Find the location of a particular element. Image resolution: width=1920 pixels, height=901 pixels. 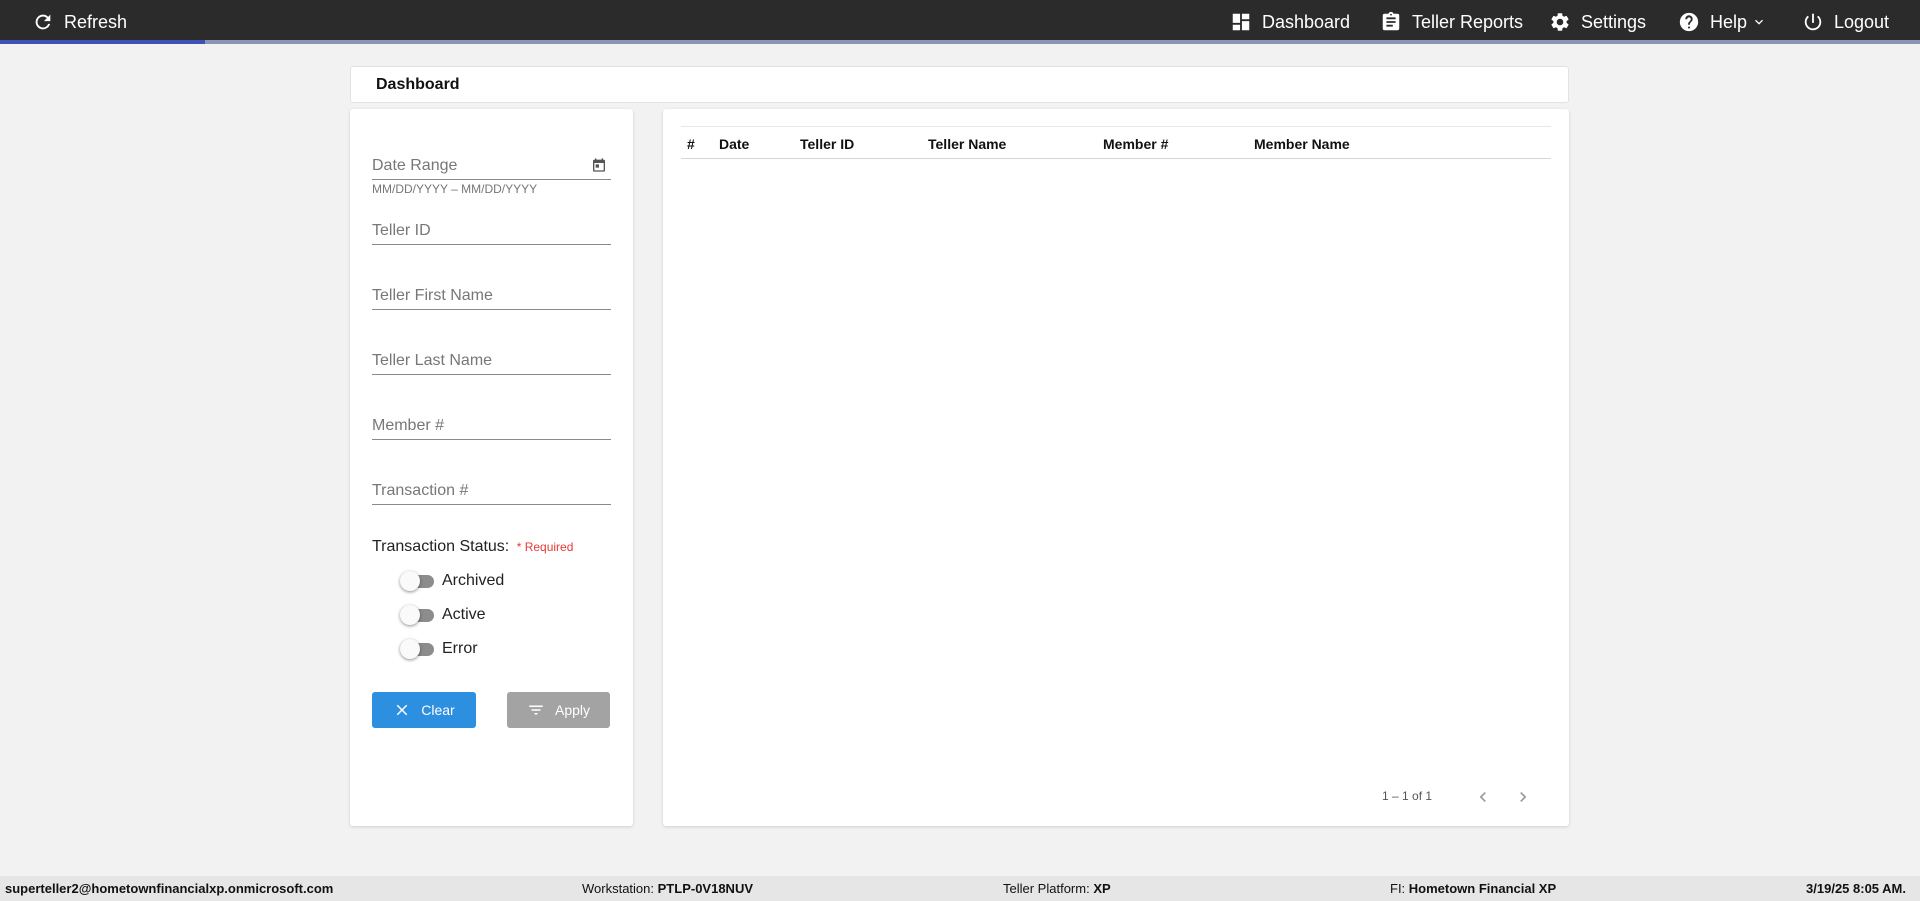

page-title-card: Dashboard is located at coordinates (959, 84).